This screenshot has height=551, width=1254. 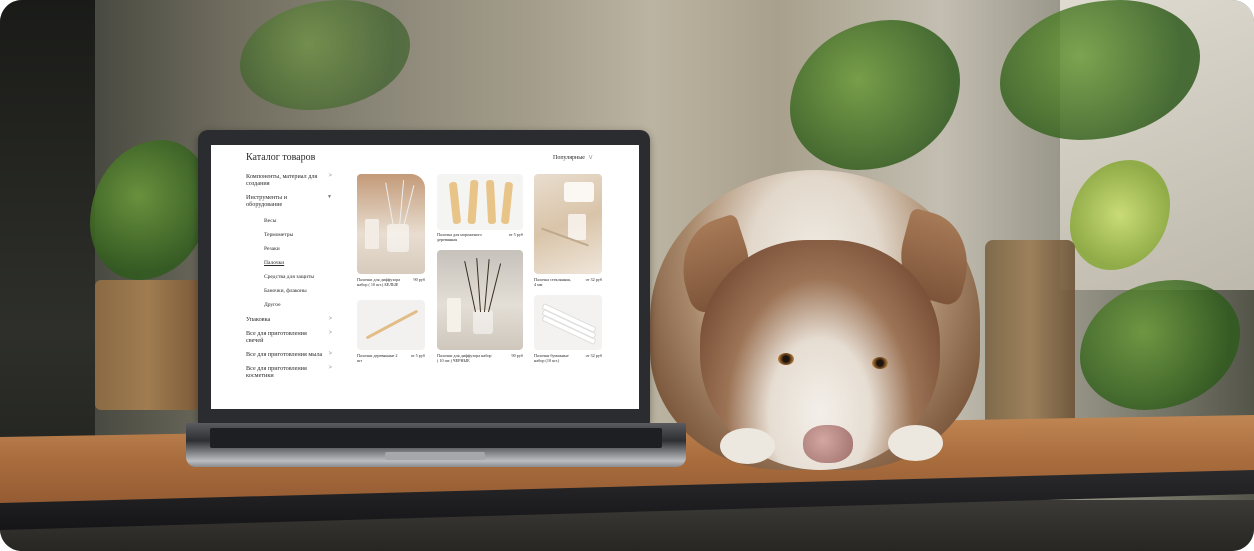 What do you see at coordinates (828, 444) in the screenshot?
I see `dog-nose` at bounding box center [828, 444].